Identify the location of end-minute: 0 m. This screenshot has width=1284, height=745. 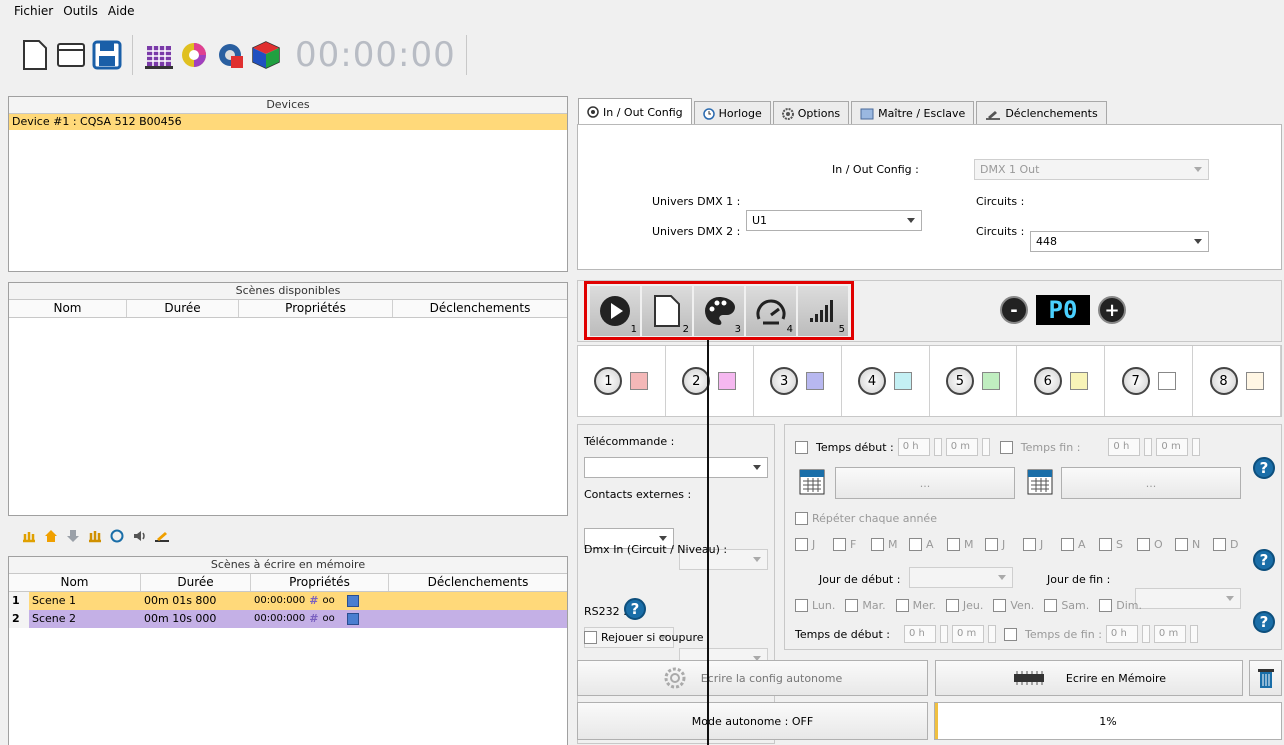
(1172, 447).